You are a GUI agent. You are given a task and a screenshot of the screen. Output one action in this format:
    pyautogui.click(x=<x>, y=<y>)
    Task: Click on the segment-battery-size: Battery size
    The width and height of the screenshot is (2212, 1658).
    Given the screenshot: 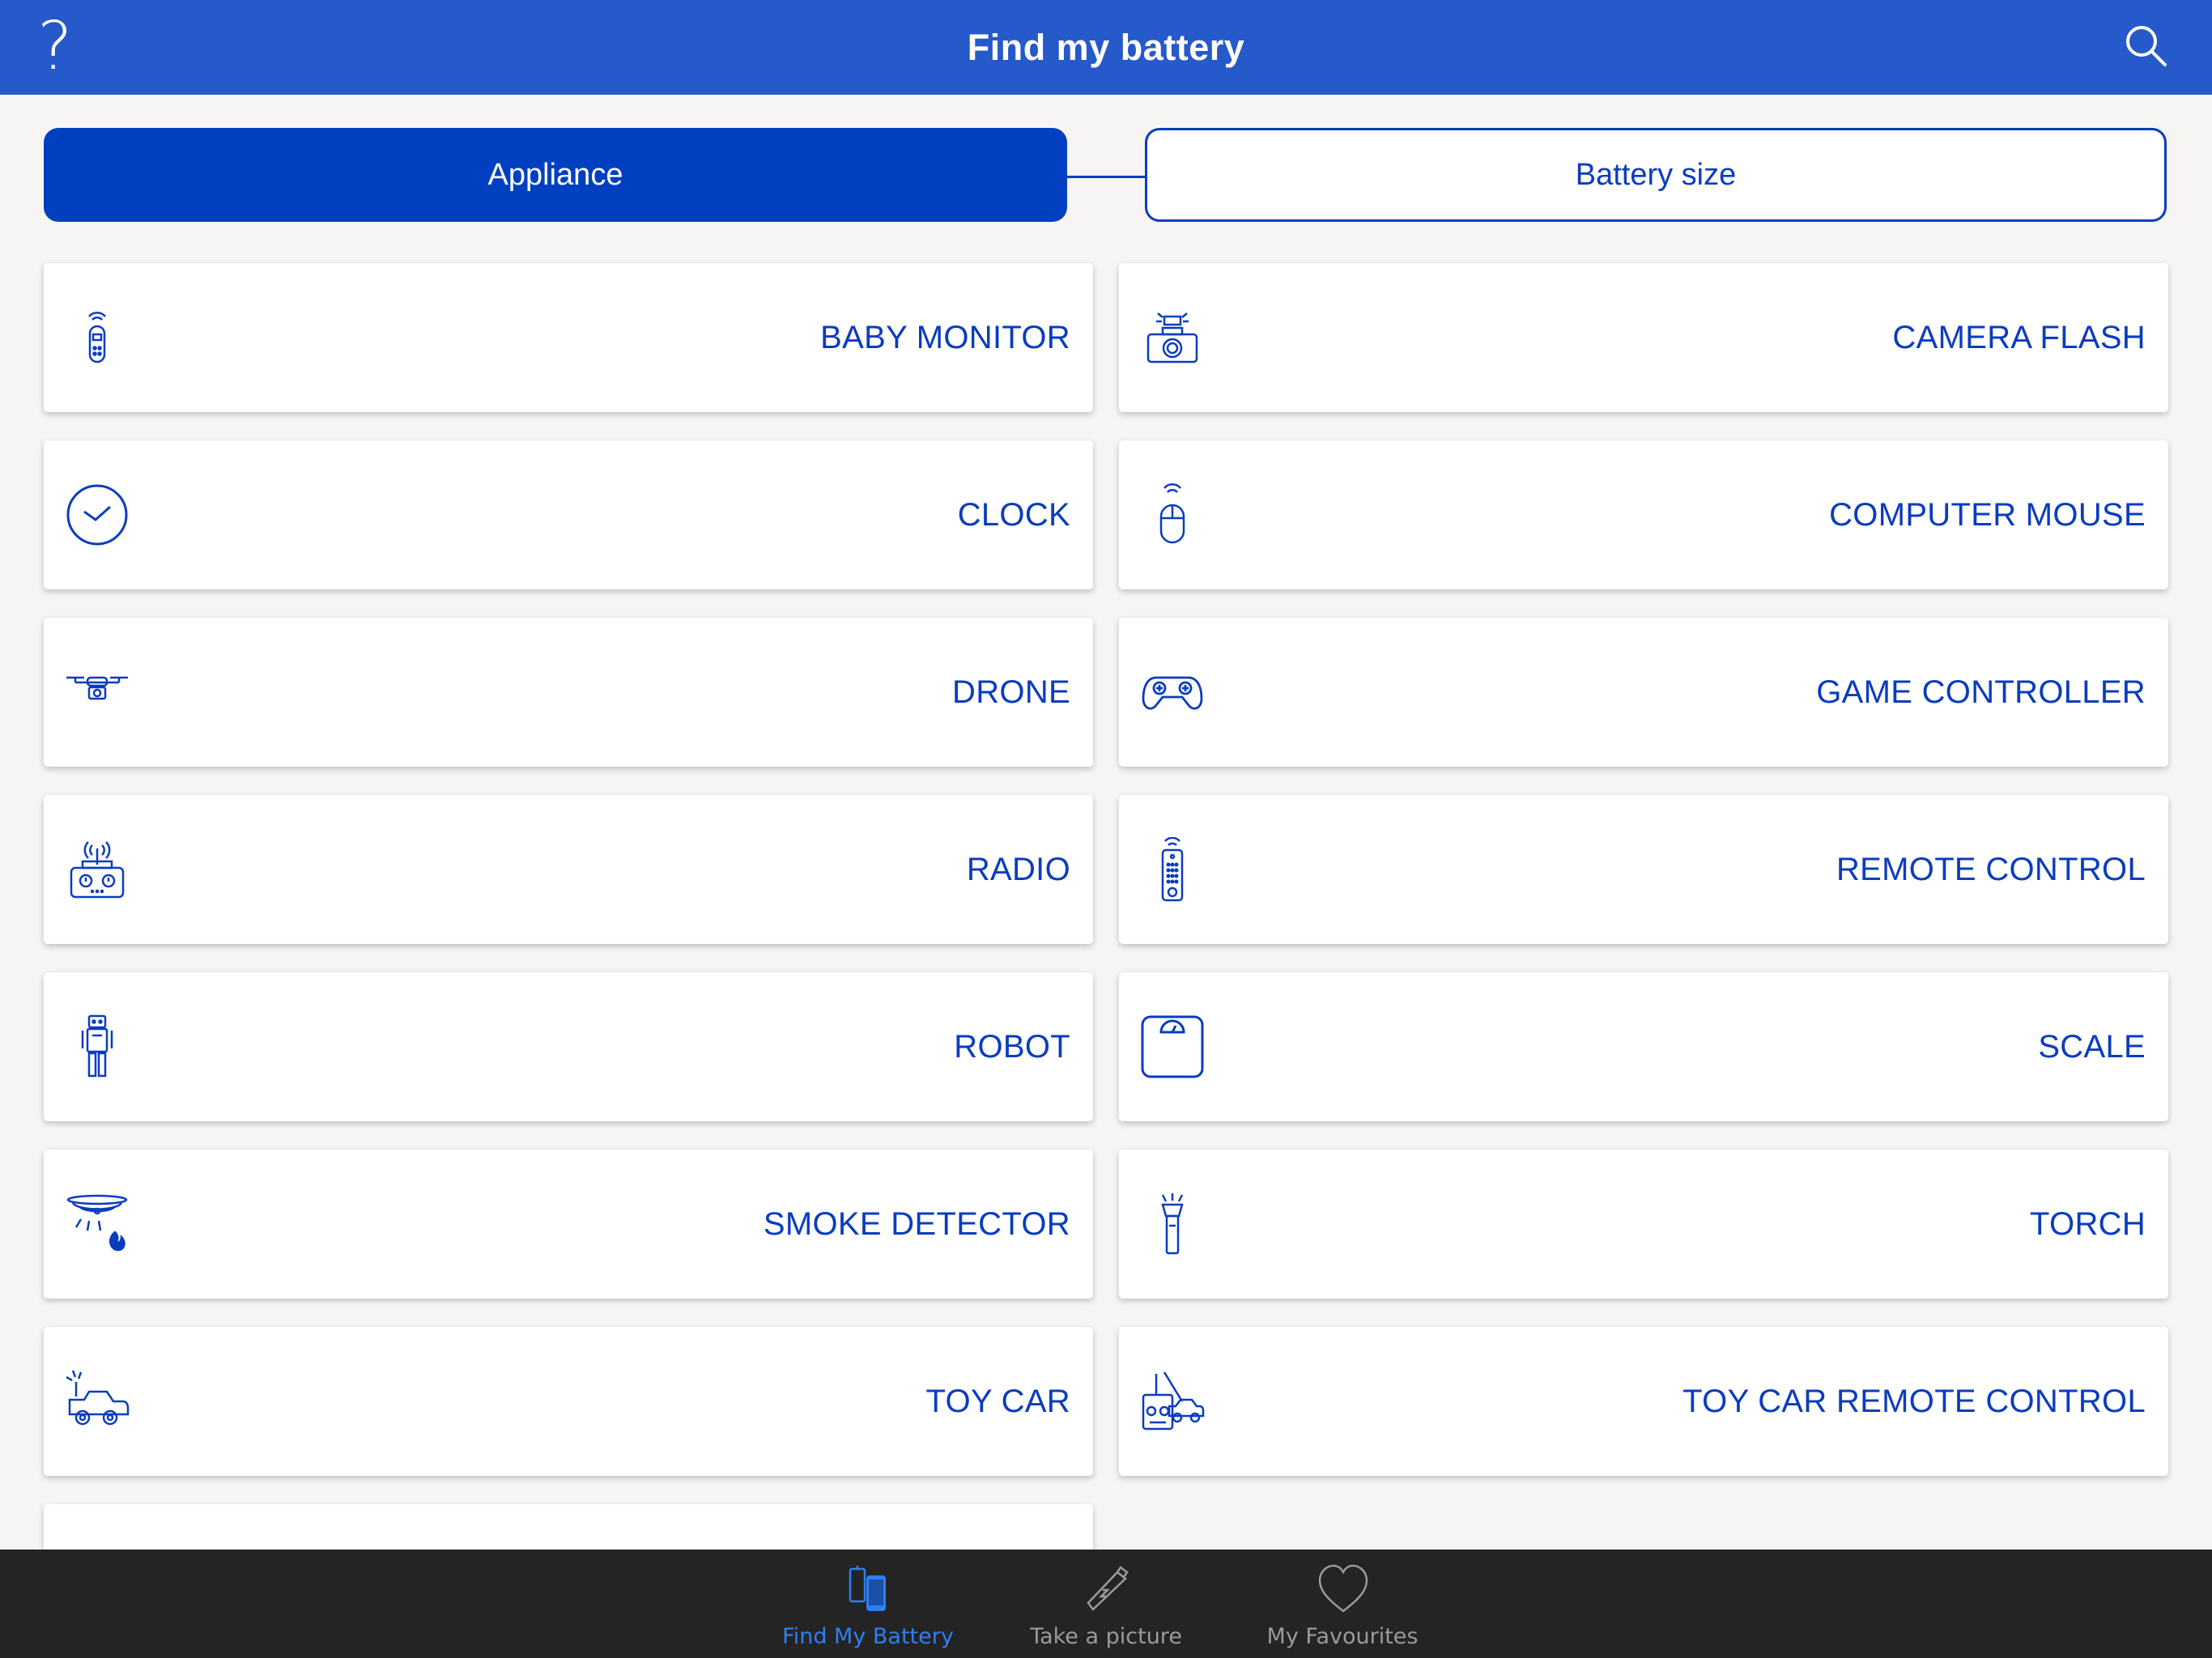 What is the action you would take?
    pyautogui.click(x=1656, y=175)
    